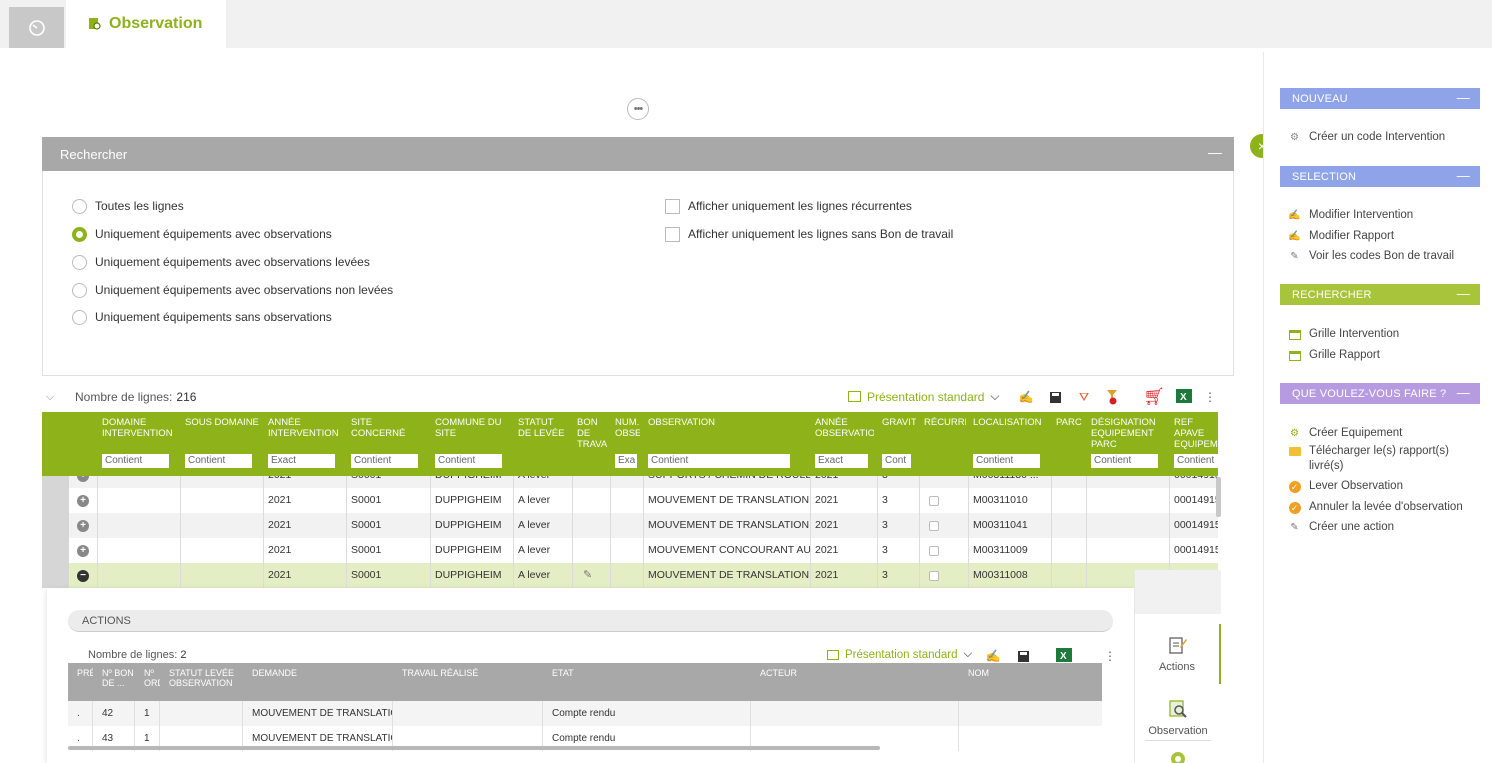 This screenshot has height=763, width=1492. What do you see at coordinates (147, 682) in the screenshot?
I see `col-header-ord: Nº ORD` at bounding box center [147, 682].